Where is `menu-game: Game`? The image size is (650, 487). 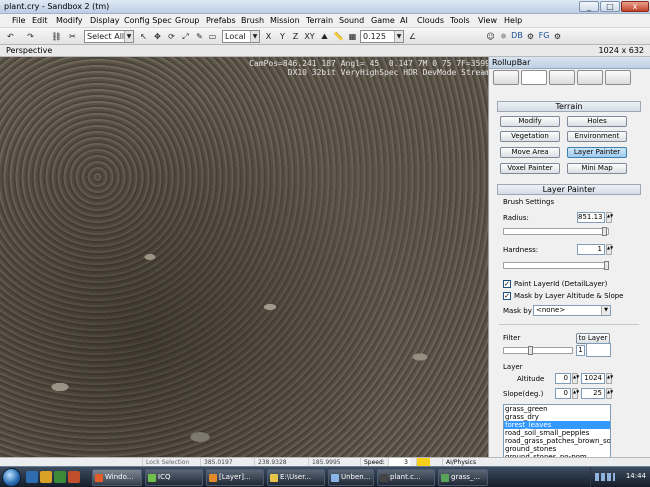 menu-game: Game is located at coordinates (383, 20).